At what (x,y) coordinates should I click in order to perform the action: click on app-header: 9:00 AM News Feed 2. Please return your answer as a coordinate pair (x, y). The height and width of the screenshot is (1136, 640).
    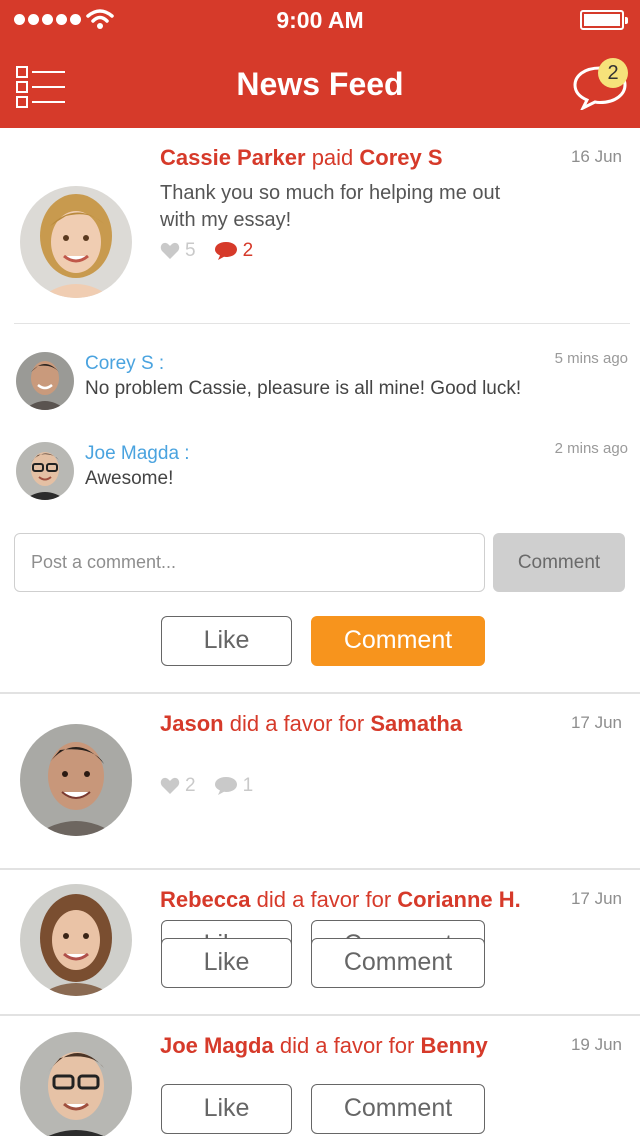
    Looking at the image, I should click on (320, 64).